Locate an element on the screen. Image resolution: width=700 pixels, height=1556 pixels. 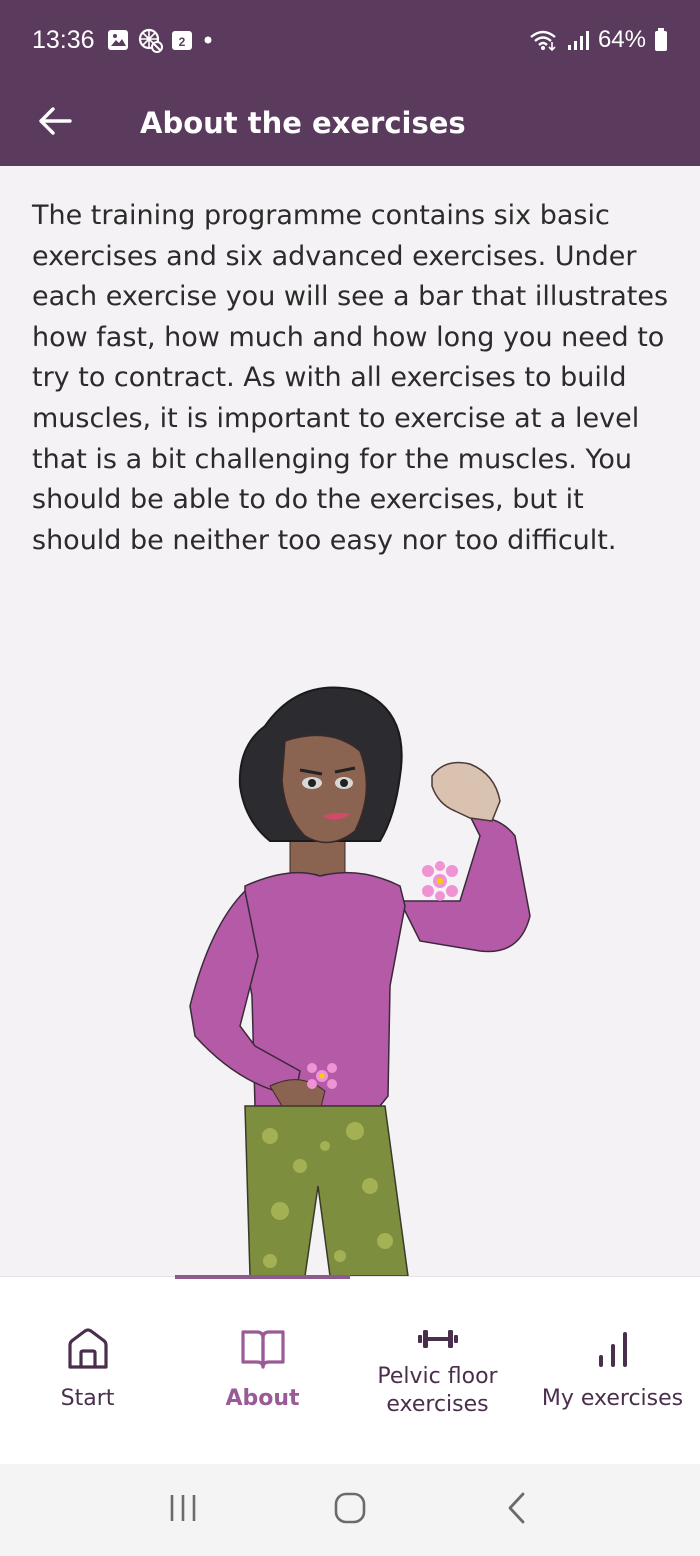
dot-icon is located at coordinates (208, 40).